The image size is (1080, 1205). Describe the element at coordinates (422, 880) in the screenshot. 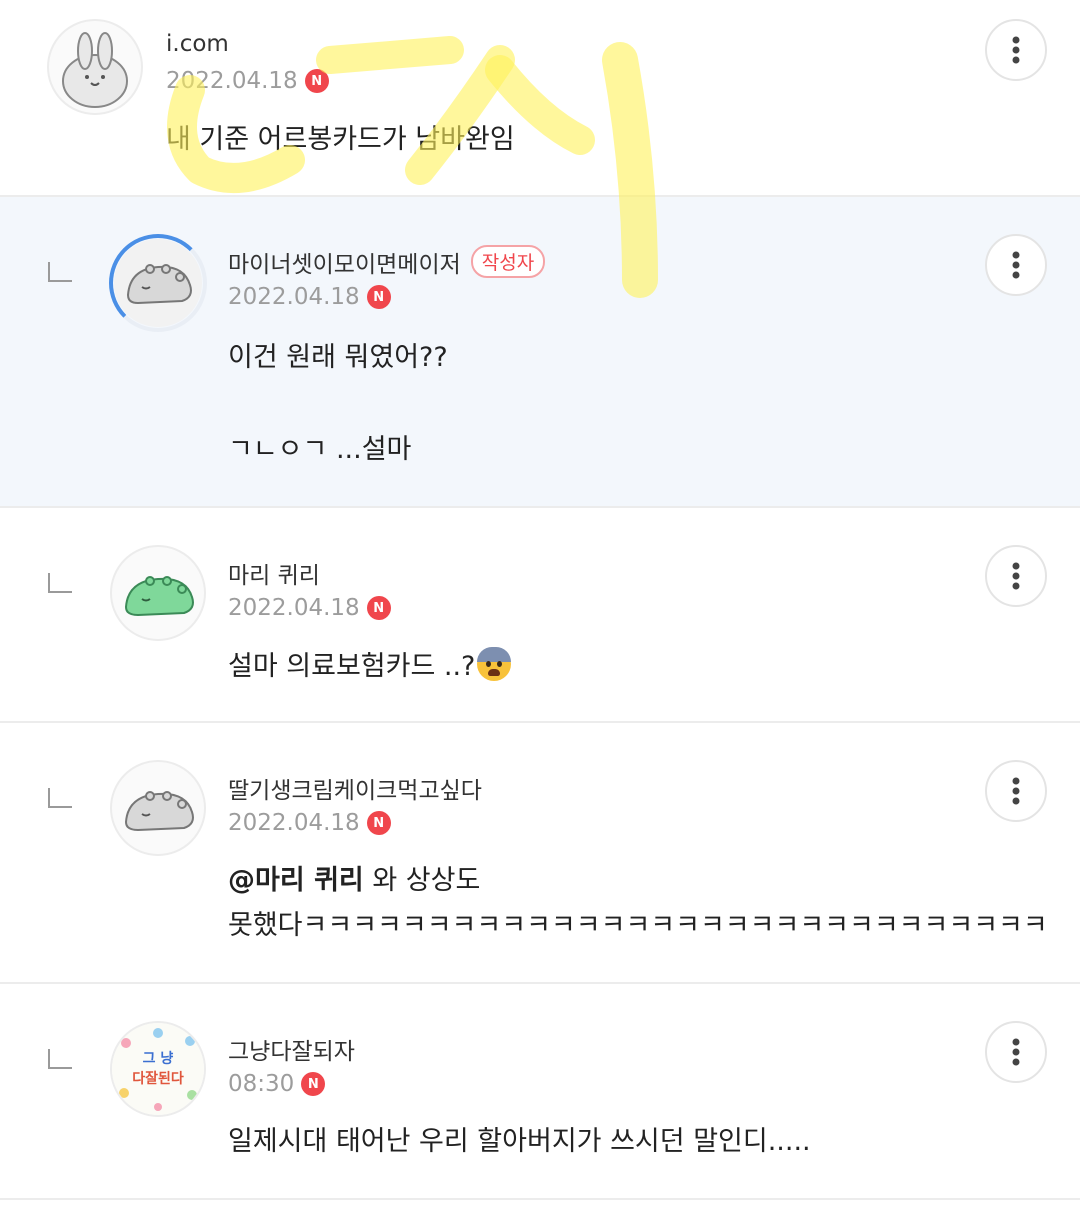

I see `comment-text-content: 와 상상도` at that location.